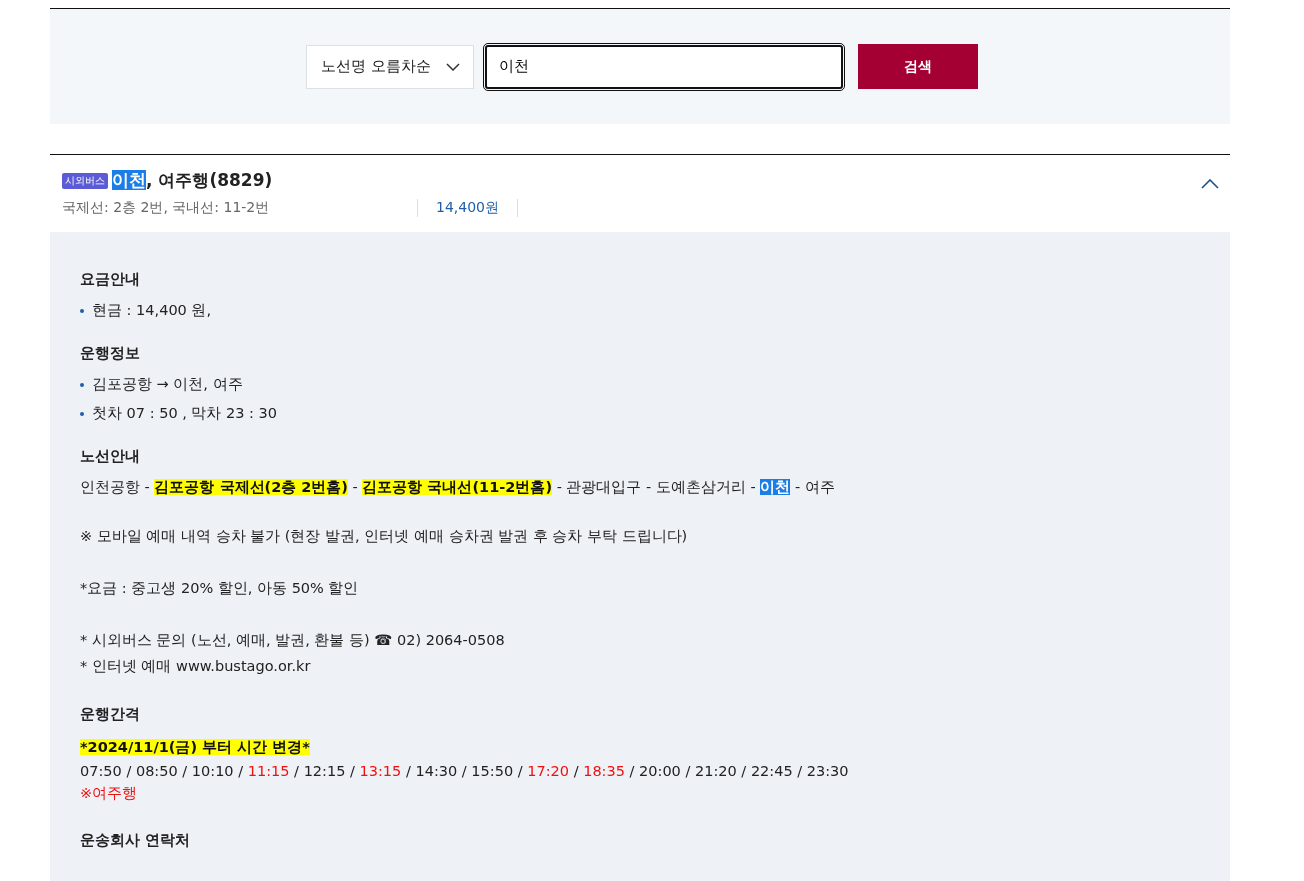 The width and height of the screenshot is (1304, 881). What do you see at coordinates (918, 66) in the screenshot?
I see `search-button: 검색` at bounding box center [918, 66].